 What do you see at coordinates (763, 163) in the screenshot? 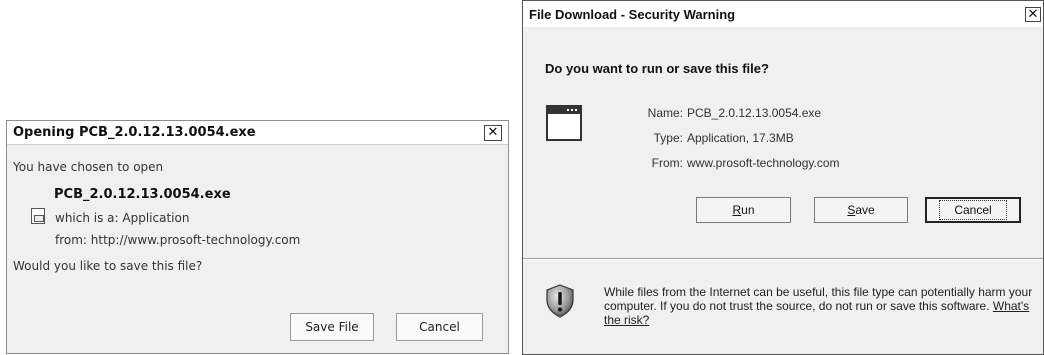
I see `from-value: www.prosoft-technology.com` at bounding box center [763, 163].